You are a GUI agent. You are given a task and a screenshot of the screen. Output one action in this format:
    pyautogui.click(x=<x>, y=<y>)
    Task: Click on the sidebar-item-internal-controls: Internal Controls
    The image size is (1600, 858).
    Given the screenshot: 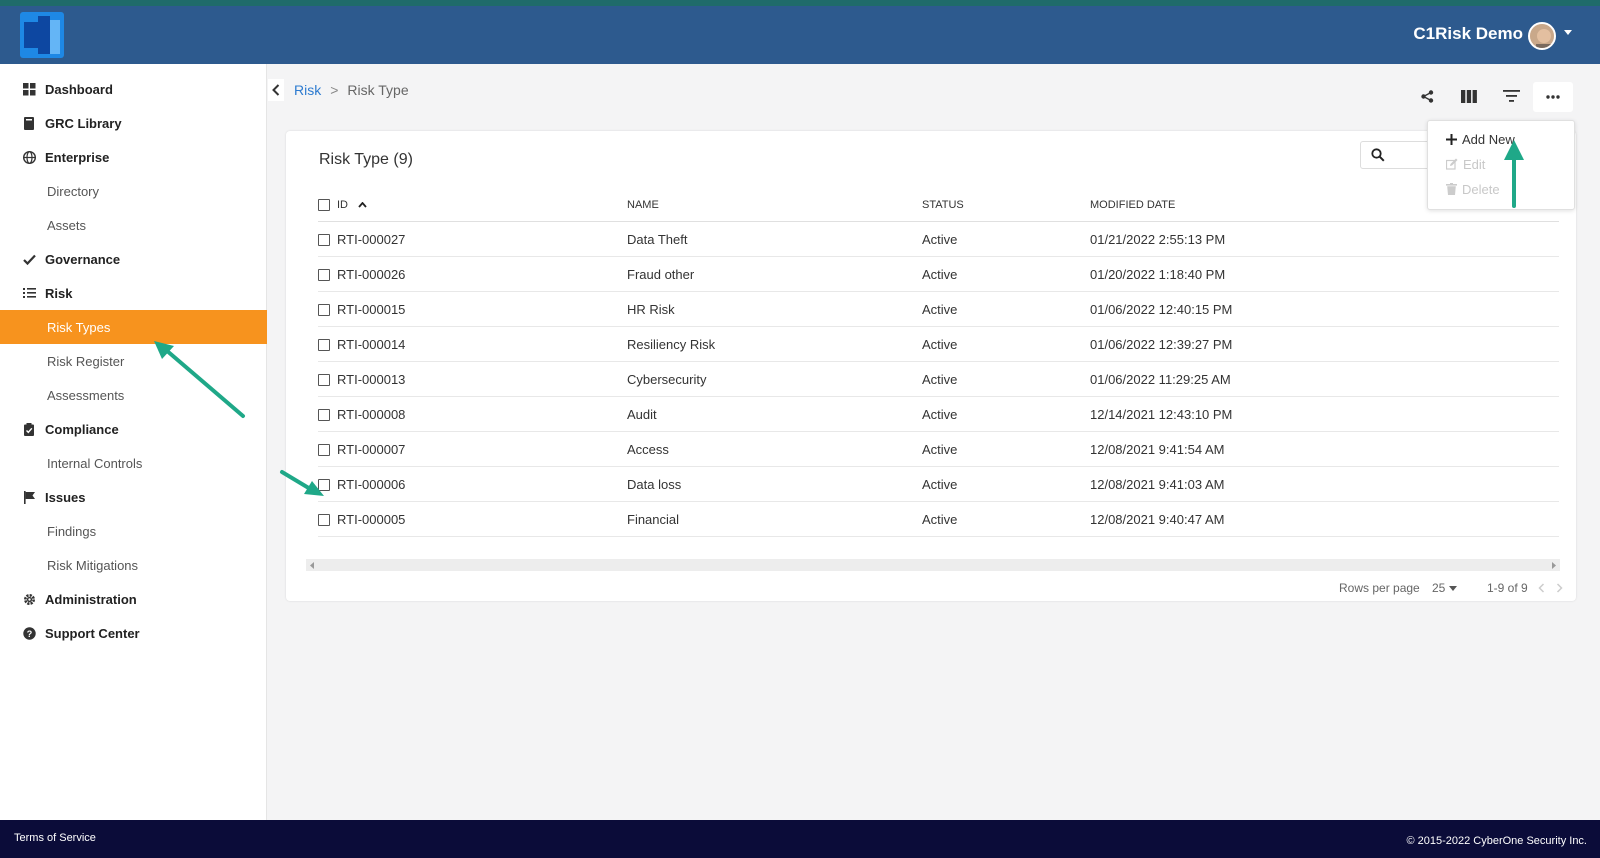 What is the action you would take?
    pyautogui.click(x=133, y=463)
    